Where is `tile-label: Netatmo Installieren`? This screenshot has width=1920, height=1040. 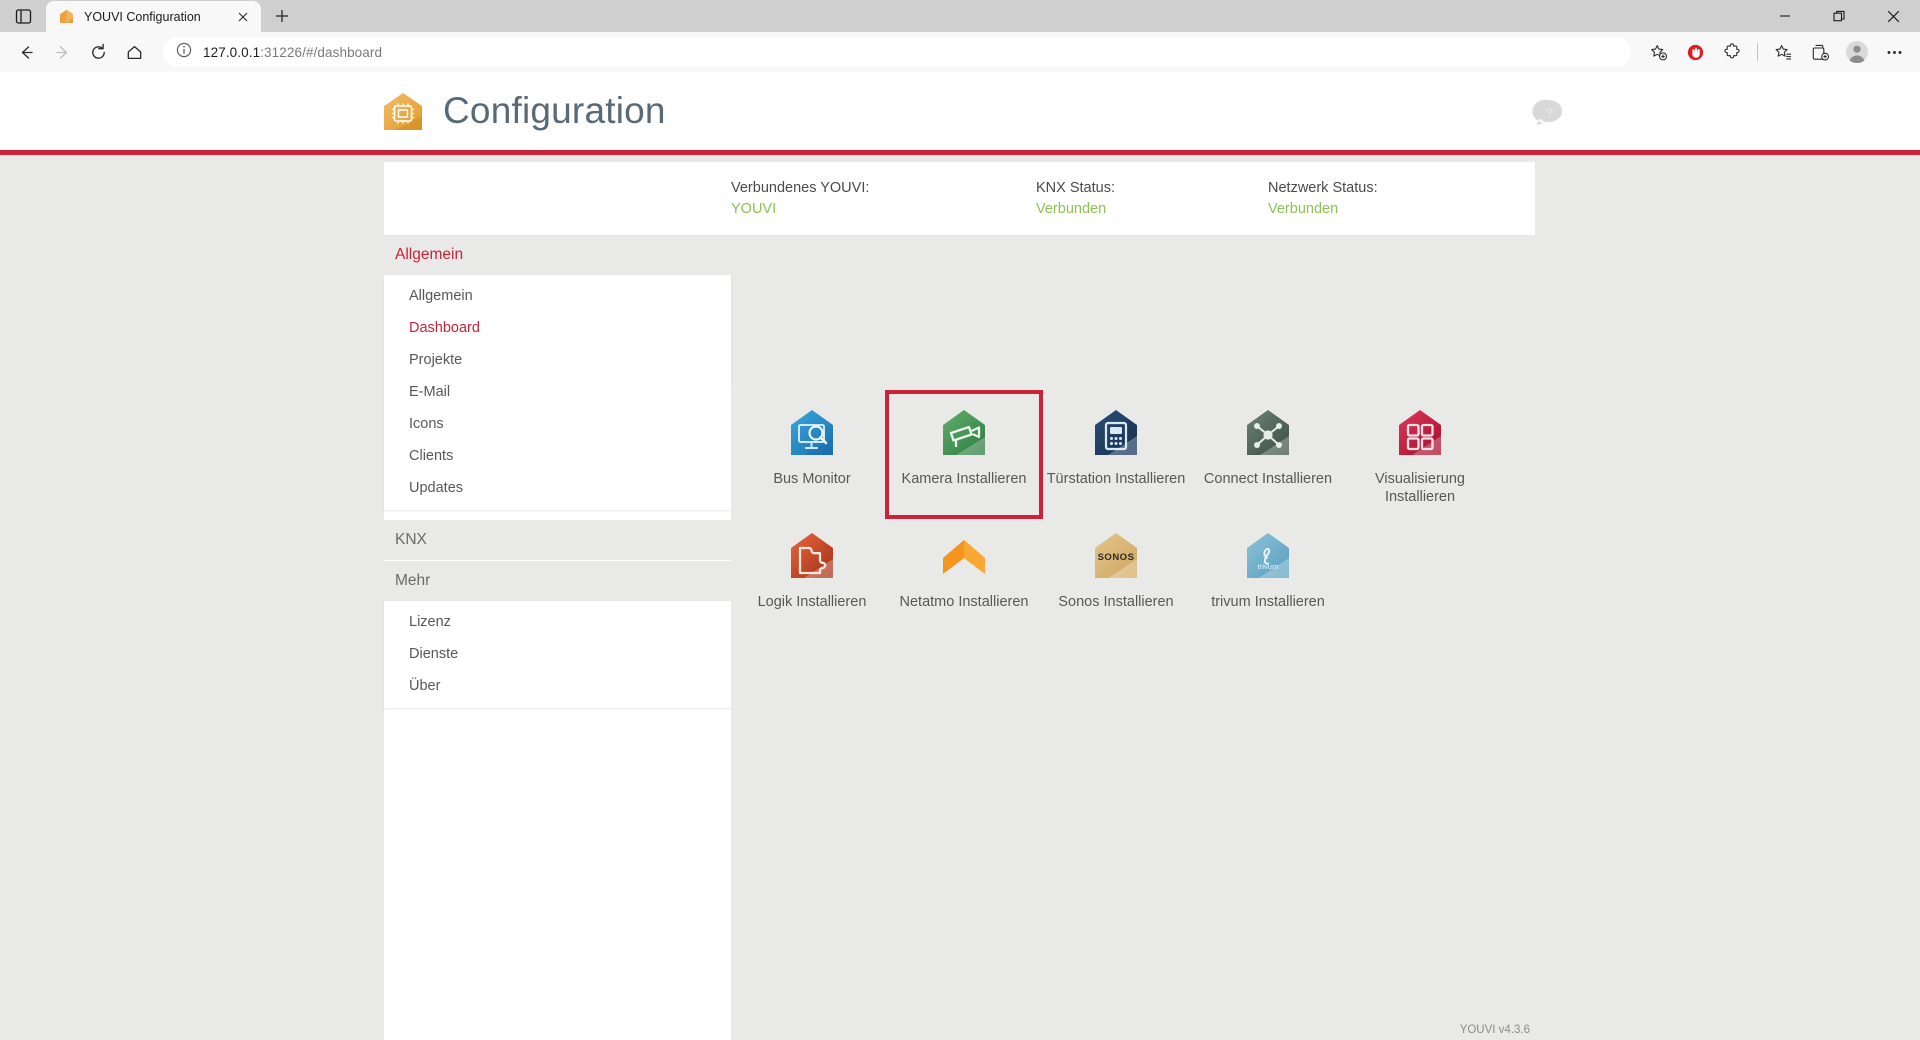
tile-label: Netatmo Installieren is located at coordinates (964, 602).